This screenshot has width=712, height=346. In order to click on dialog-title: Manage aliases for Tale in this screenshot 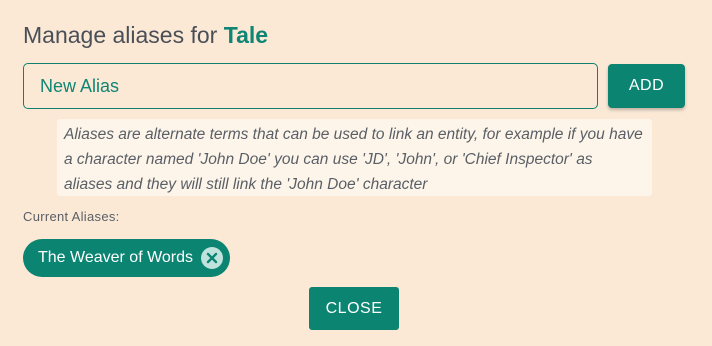, I will do `click(145, 35)`.